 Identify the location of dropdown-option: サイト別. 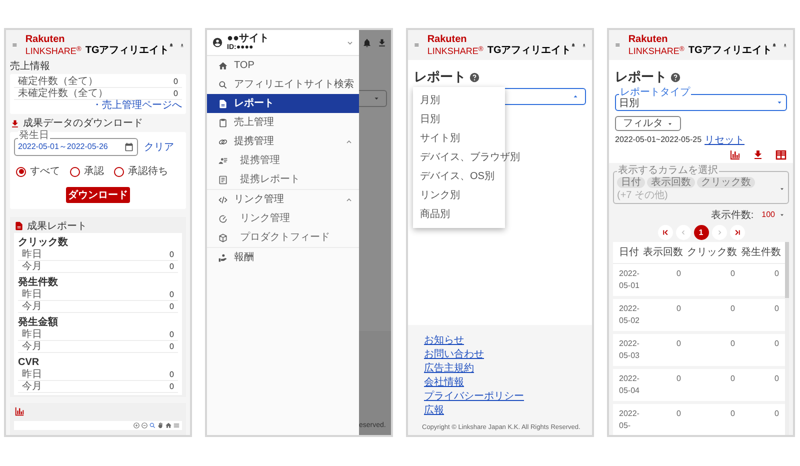
(466, 138).